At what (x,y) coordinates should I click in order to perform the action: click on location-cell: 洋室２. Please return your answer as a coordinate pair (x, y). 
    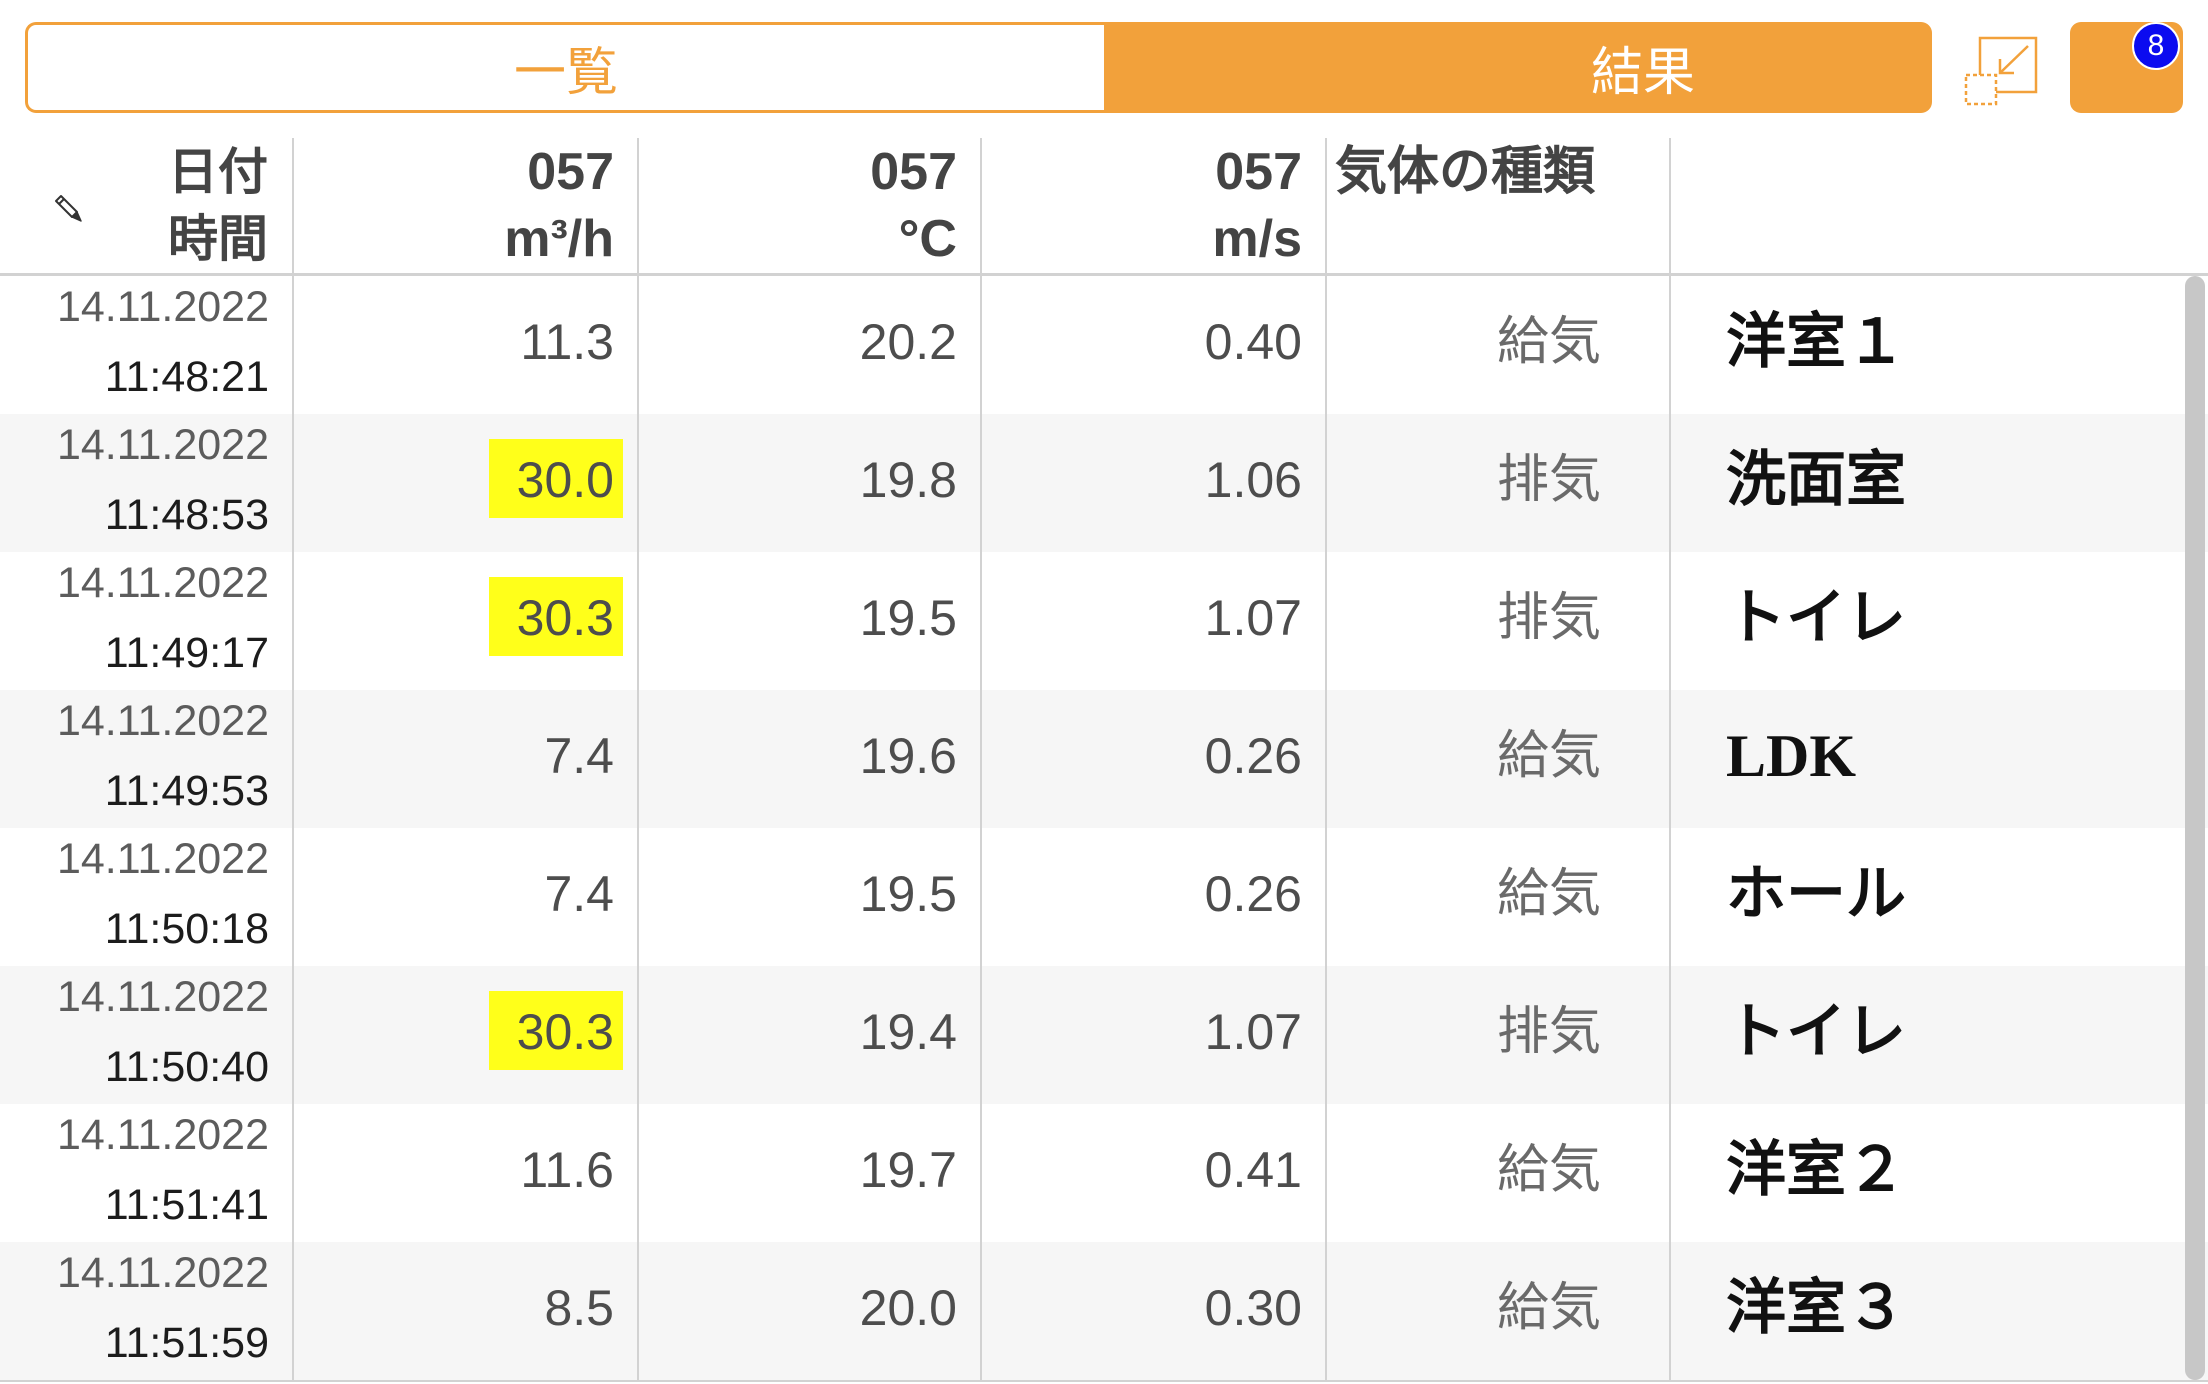
    Looking at the image, I should click on (1927, 1173).